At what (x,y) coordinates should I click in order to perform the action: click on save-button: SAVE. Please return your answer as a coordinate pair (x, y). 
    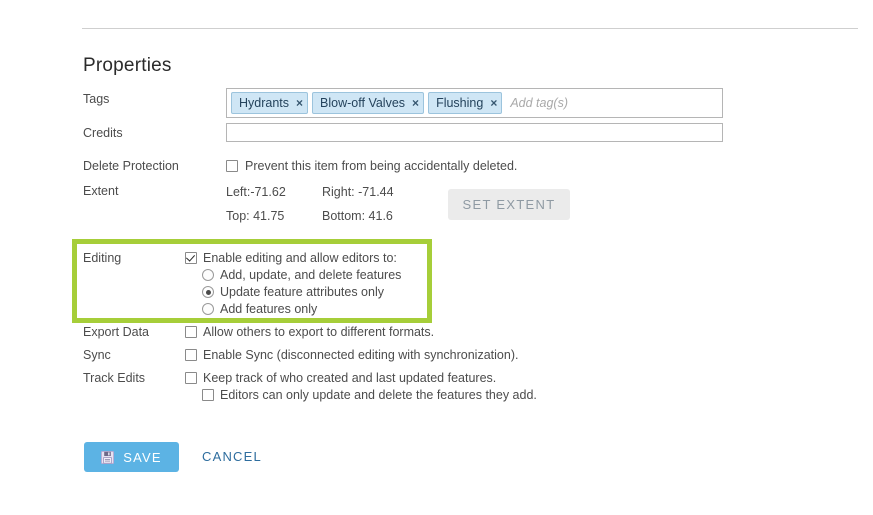
    Looking at the image, I should click on (131, 457).